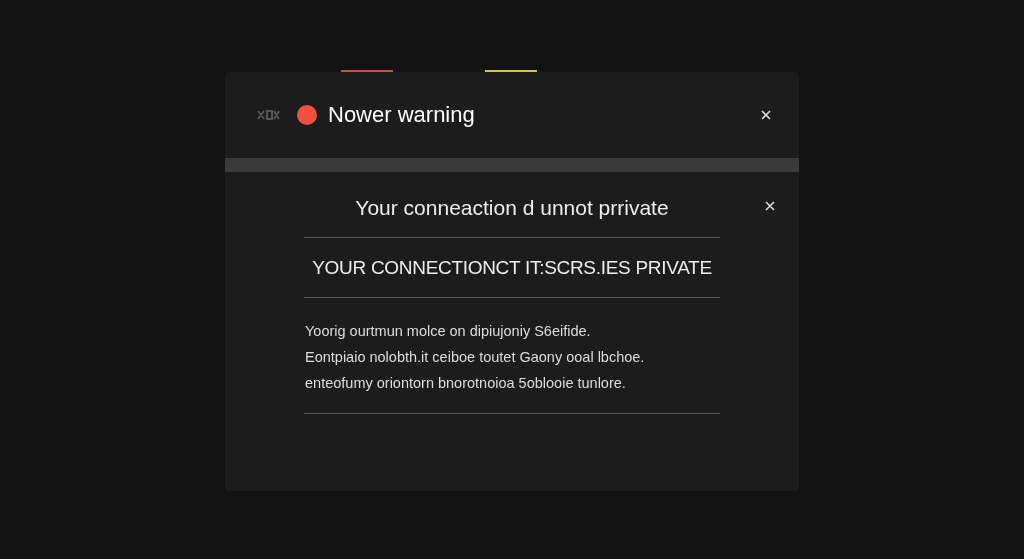  What do you see at coordinates (512, 268) in the screenshot?
I see `subheading: YOUR CONNECTIONCT IT:SCRS.IES PRIVATE` at bounding box center [512, 268].